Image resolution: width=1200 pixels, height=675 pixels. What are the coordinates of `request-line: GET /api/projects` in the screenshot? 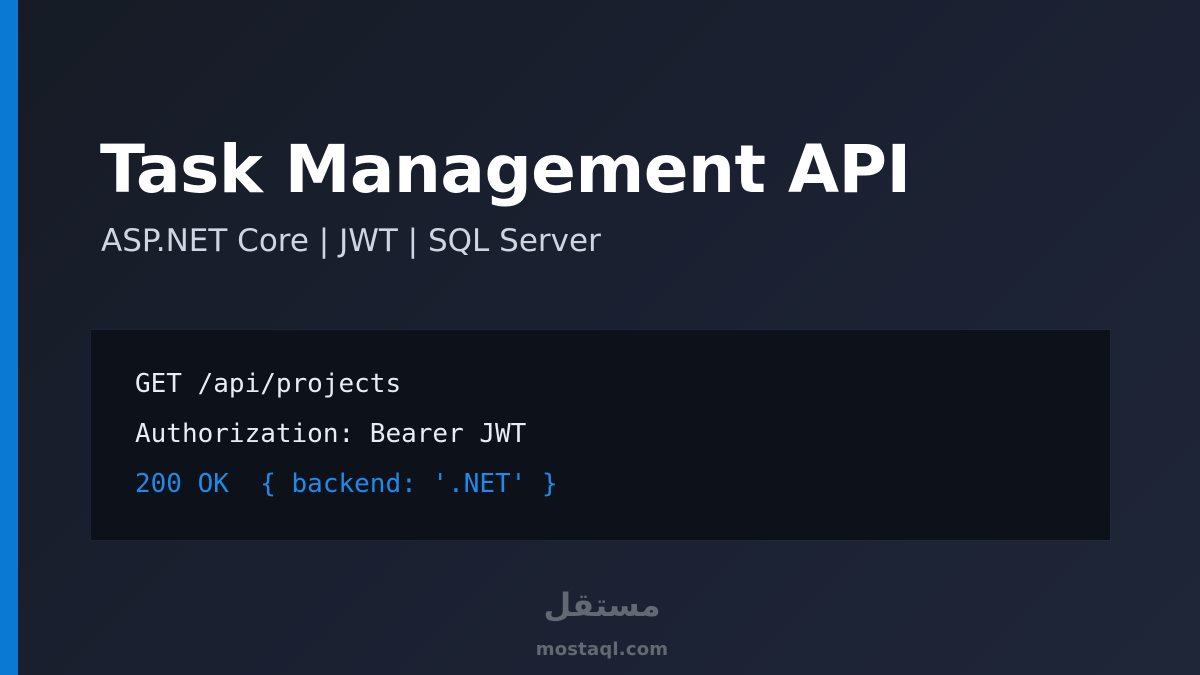 It's located at (268, 384).